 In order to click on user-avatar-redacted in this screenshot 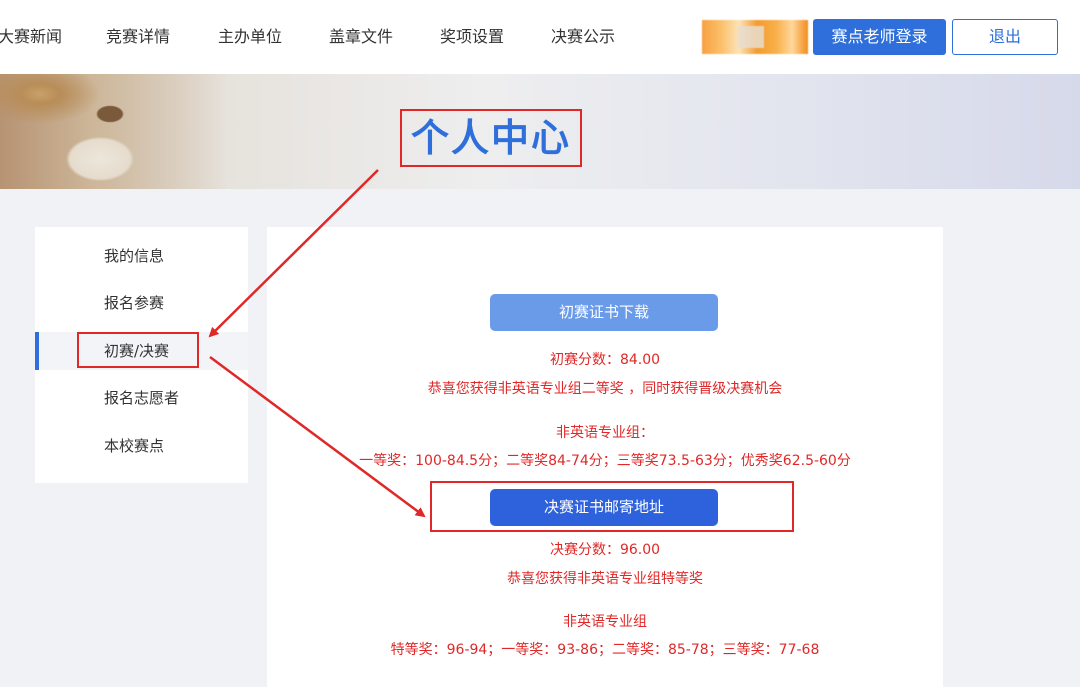, I will do `click(755, 37)`.